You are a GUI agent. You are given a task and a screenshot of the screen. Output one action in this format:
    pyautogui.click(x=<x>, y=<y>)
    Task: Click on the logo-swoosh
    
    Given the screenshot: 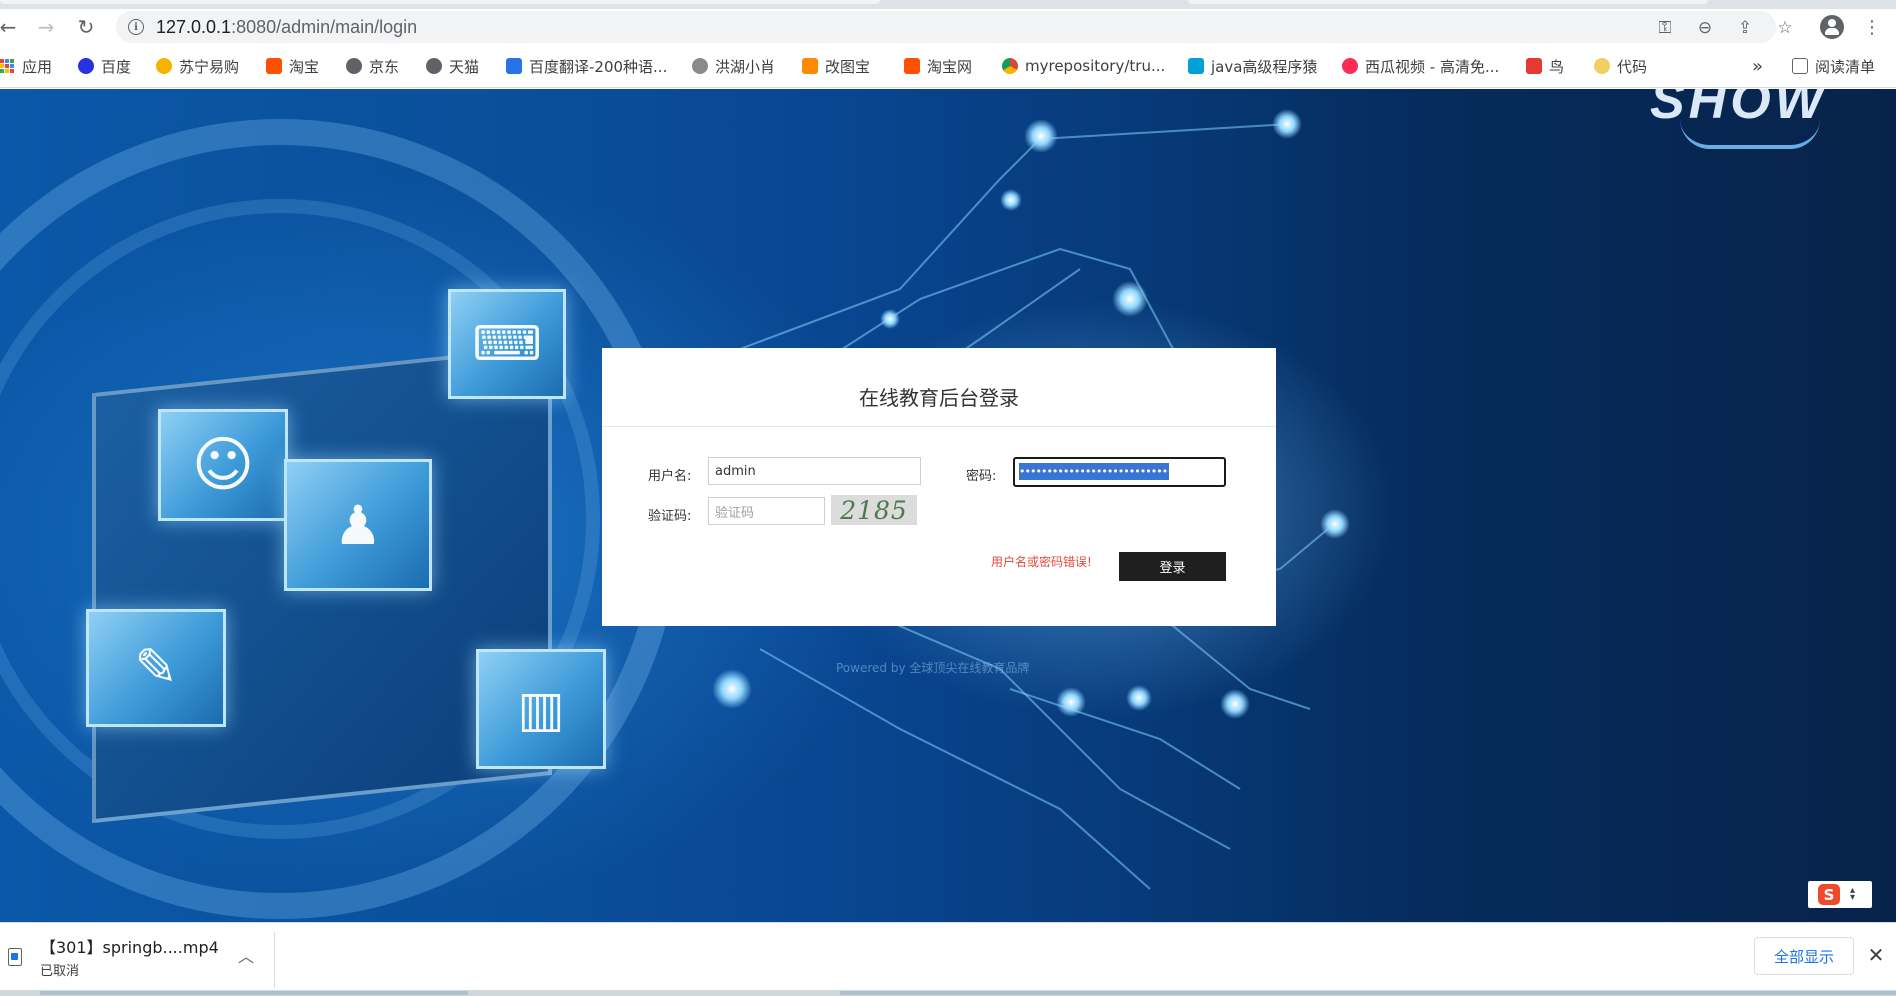 What is the action you would take?
    pyautogui.click(x=1750, y=134)
    